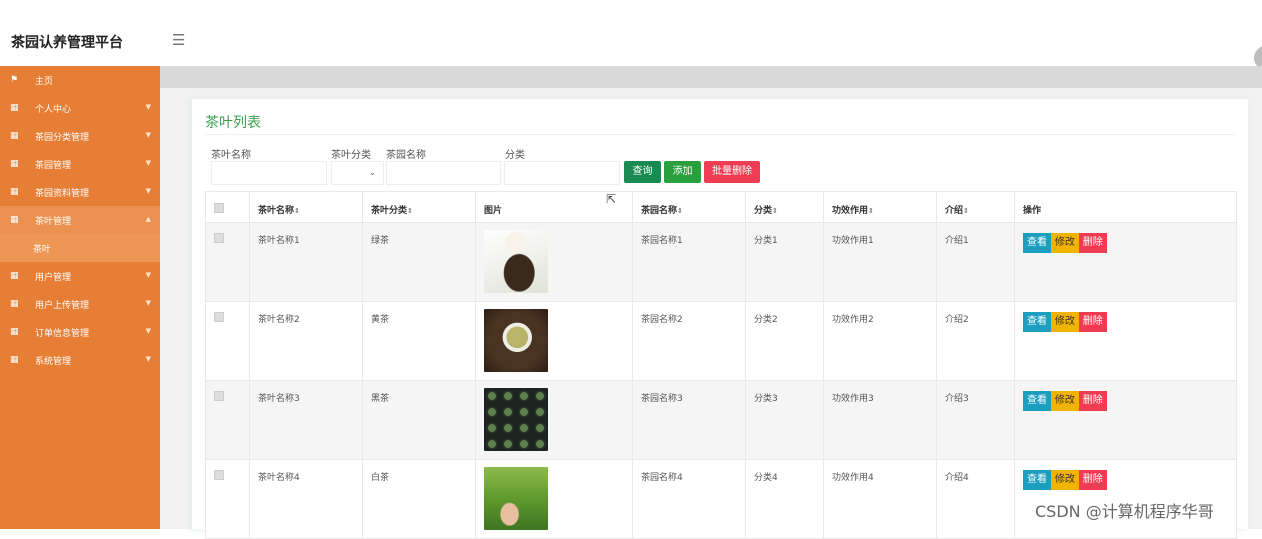  I want to click on cell-intro: 介绍2, so click(975, 341).